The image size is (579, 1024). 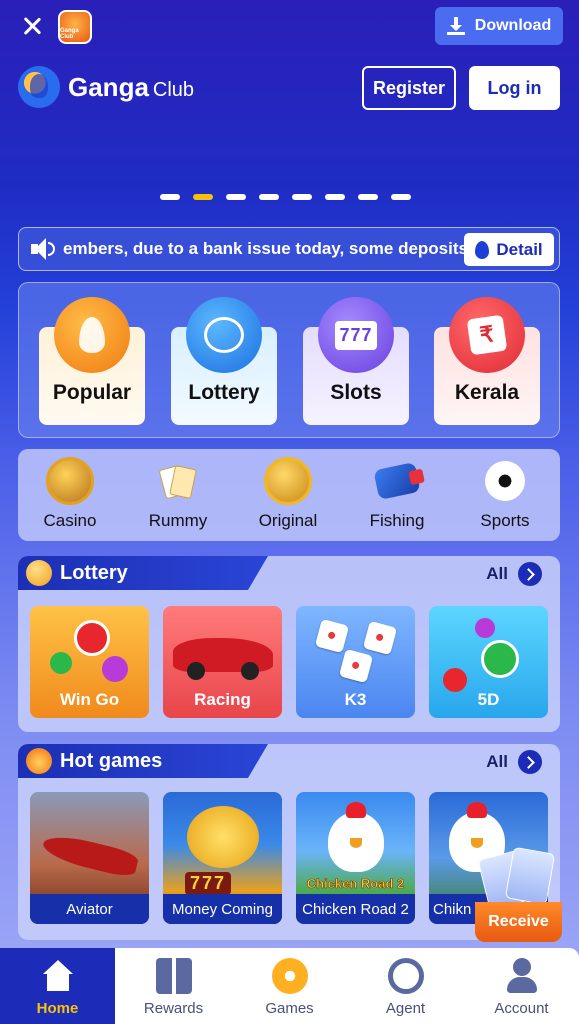 What do you see at coordinates (111, 760) in the screenshot?
I see `section-title: Hot games` at bounding box center [111, 760].